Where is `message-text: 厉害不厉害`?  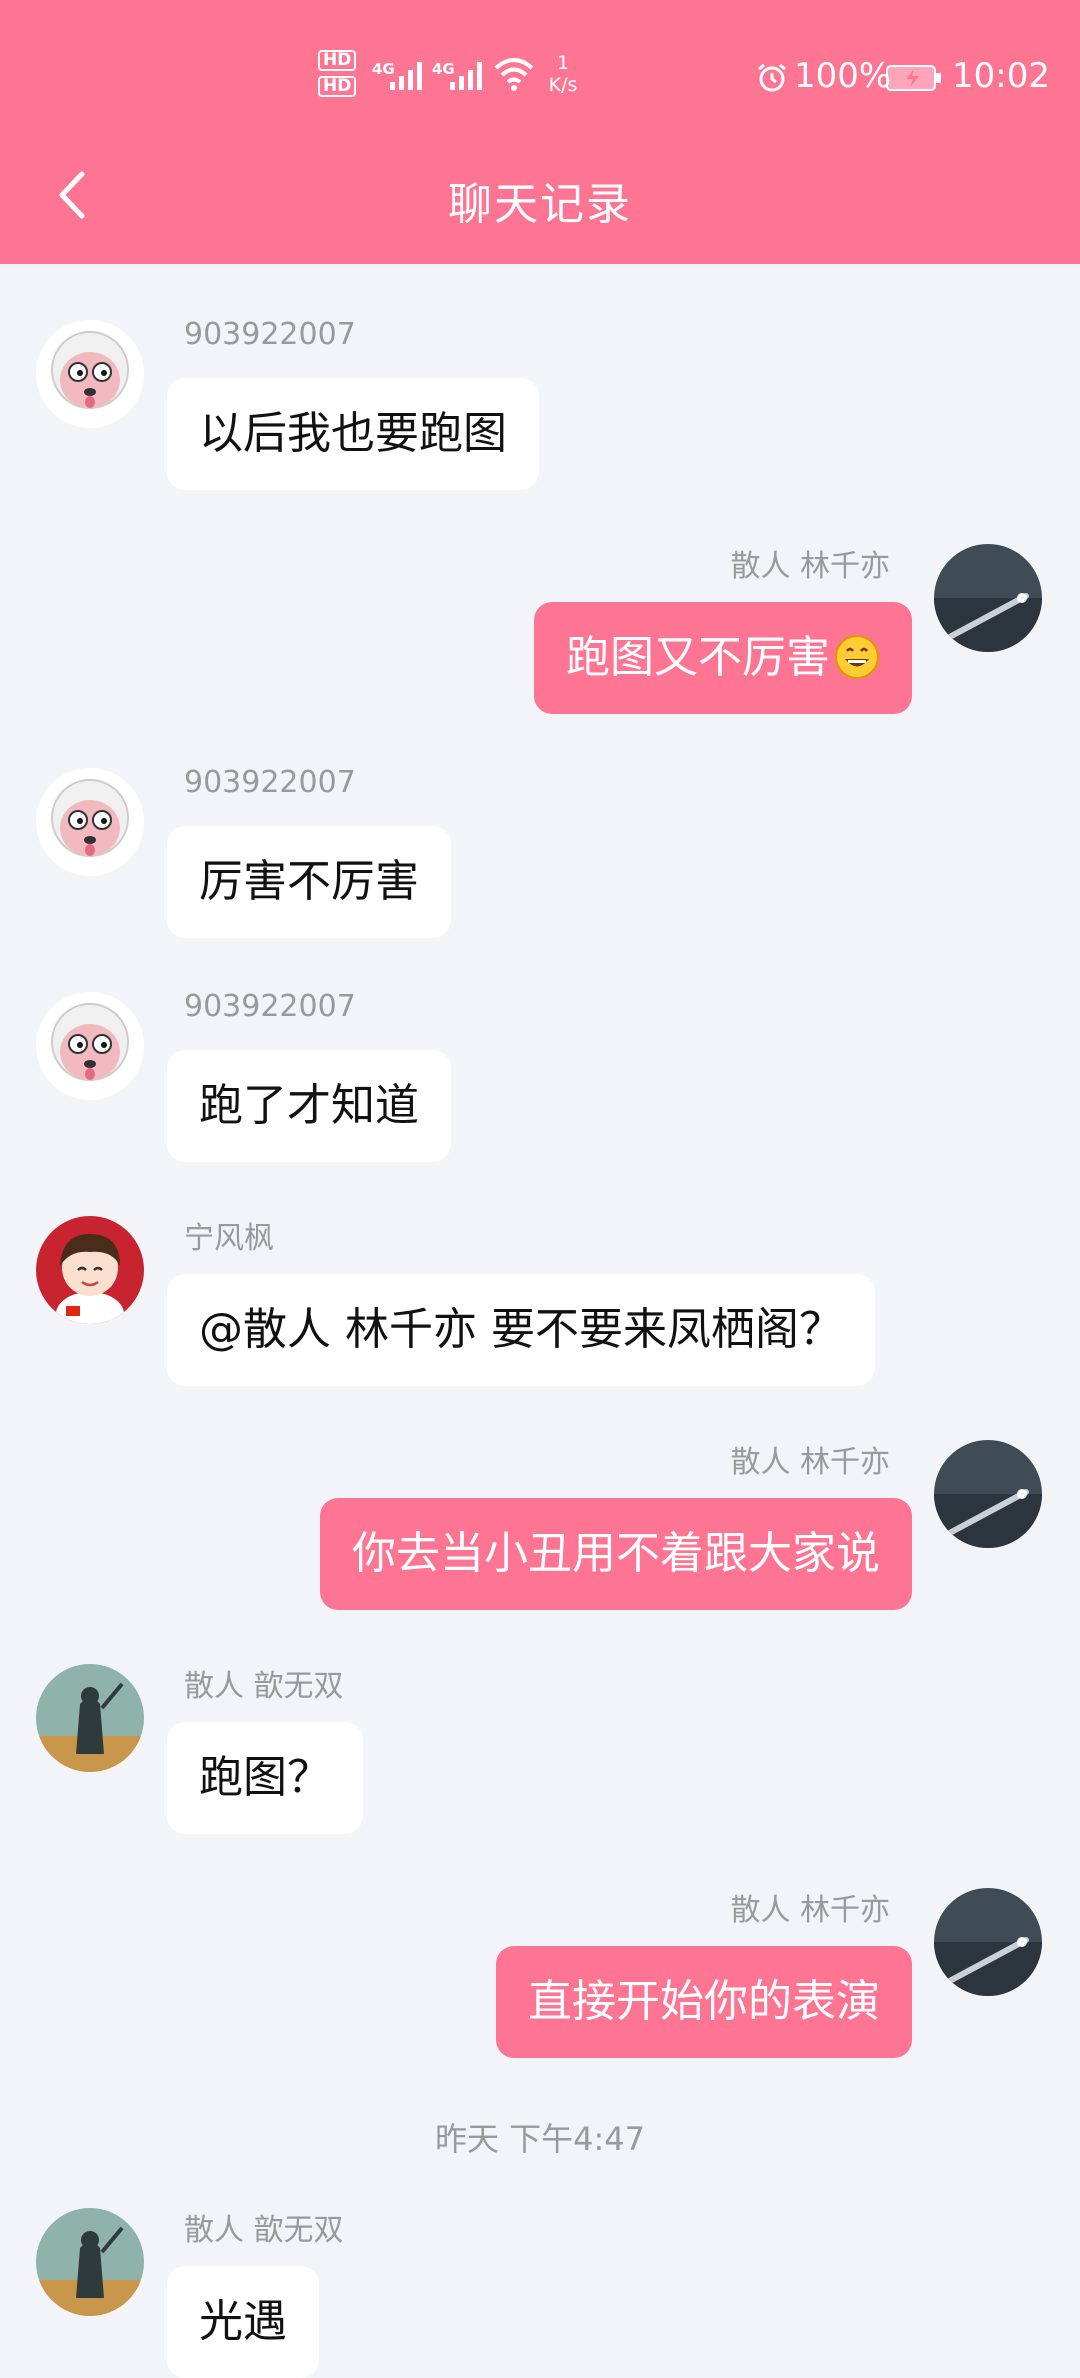
message-text: 厉害不厉害 is located at coordinates (309, 881).